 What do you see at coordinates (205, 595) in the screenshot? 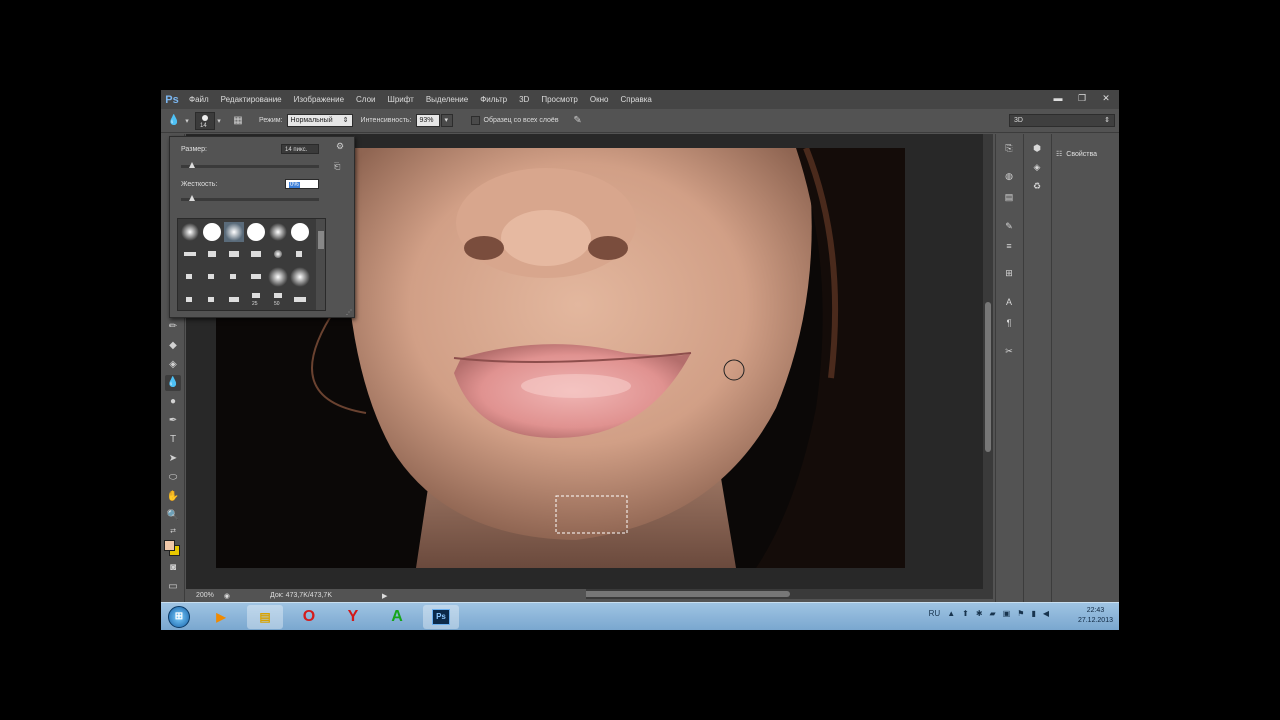
I see `zoom-level: 200%` at bounding box center [205, 595].